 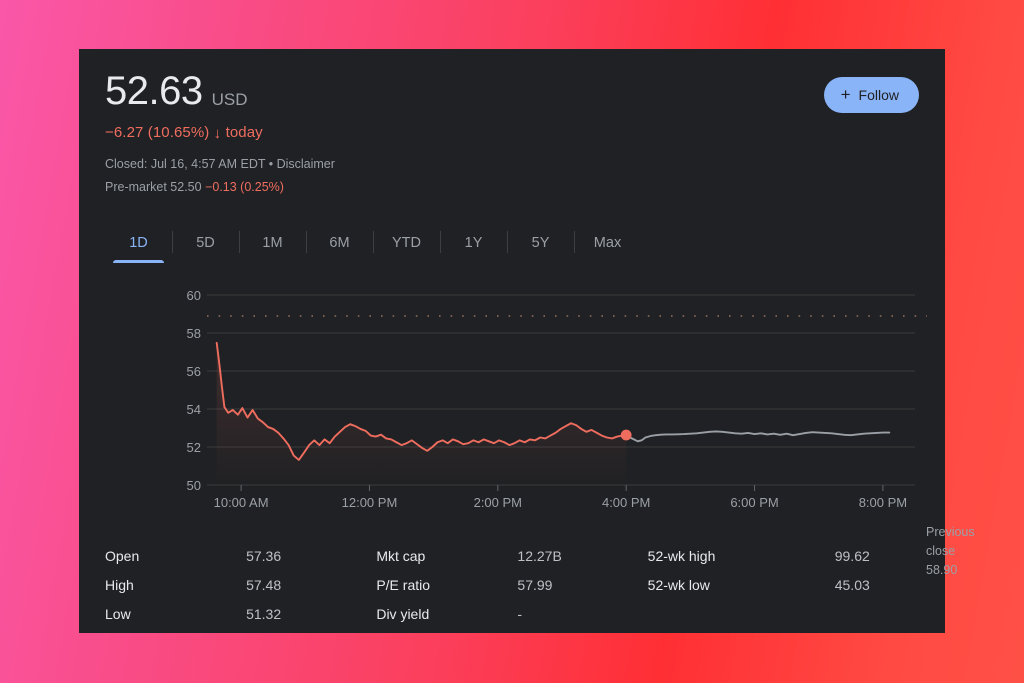 What do you see at coordinates (520, 613) in the screenshot?
I see `stat-value: -` at bounding box center [520, 613].